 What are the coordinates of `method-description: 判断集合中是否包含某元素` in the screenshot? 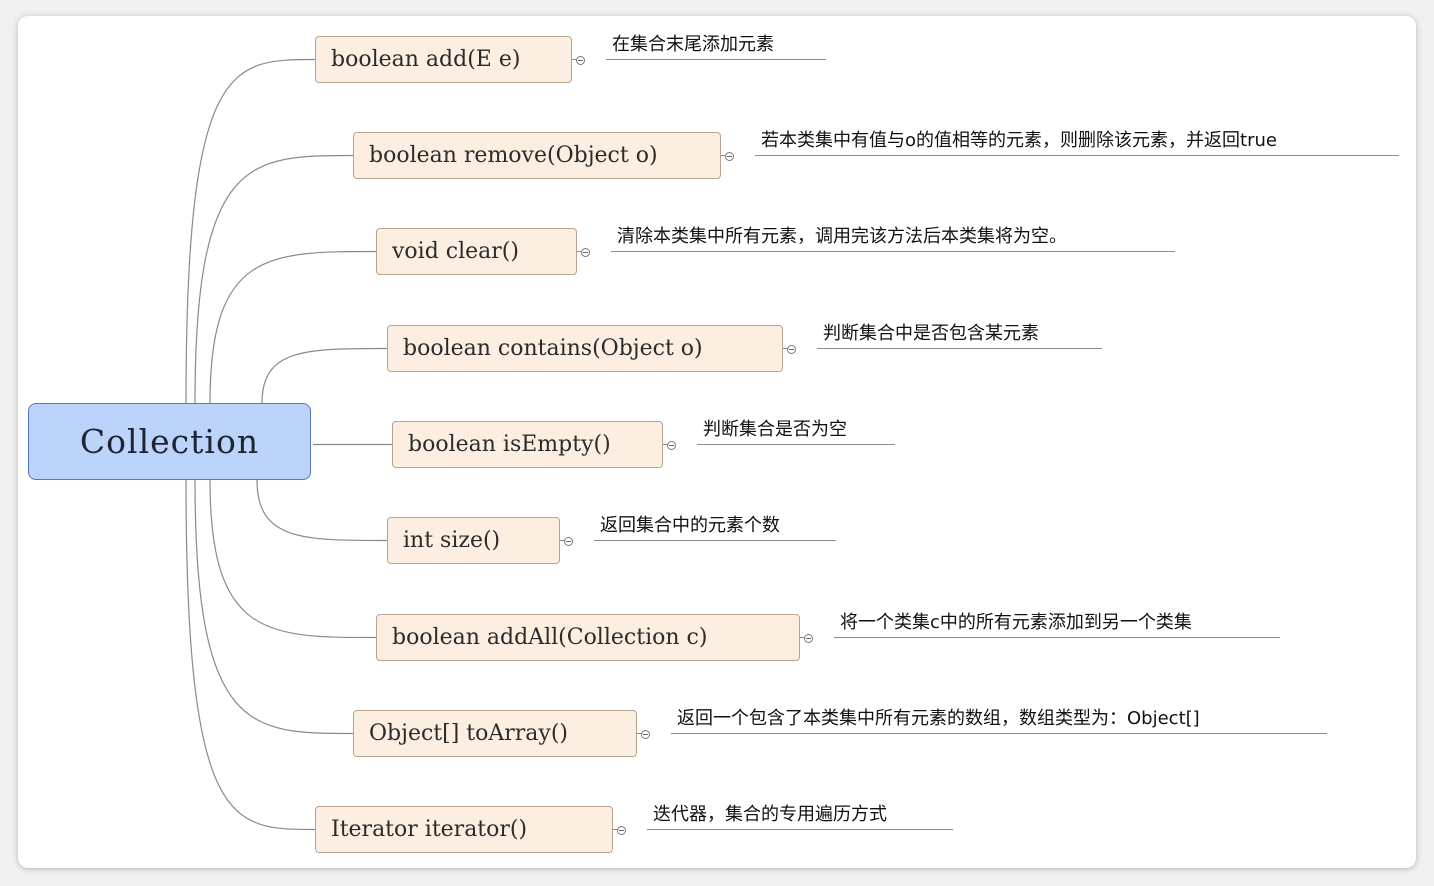 It's located at (959, 335).